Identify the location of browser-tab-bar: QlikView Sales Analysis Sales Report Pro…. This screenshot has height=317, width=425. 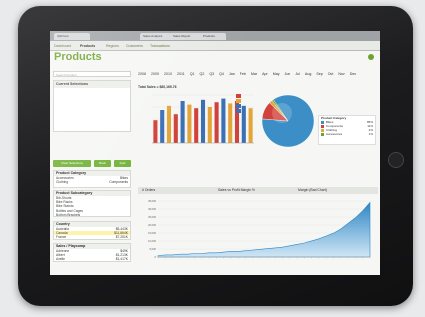
(215, 36).